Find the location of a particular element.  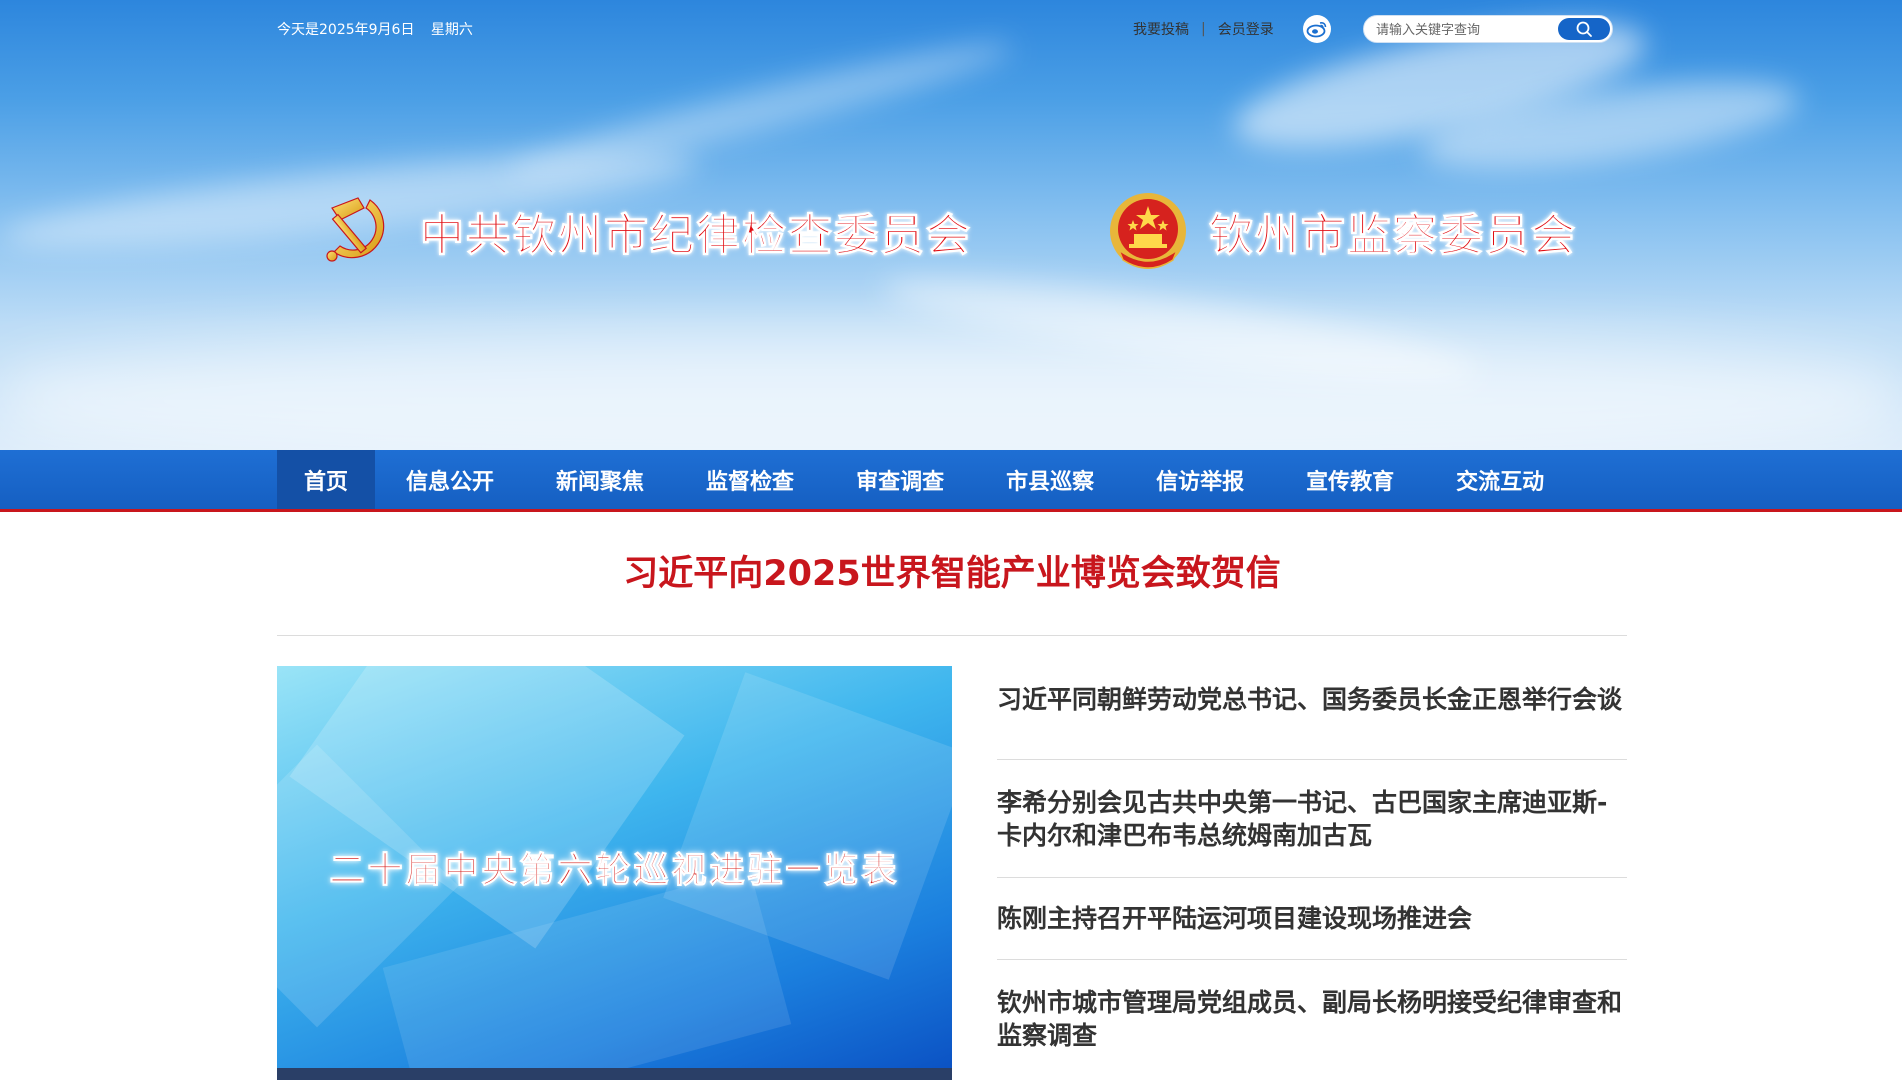

news-item: 习近平同朝鲜劳动党总书记、国务委员长金正恩举行会谈 is located at coordinates (1312, 700).